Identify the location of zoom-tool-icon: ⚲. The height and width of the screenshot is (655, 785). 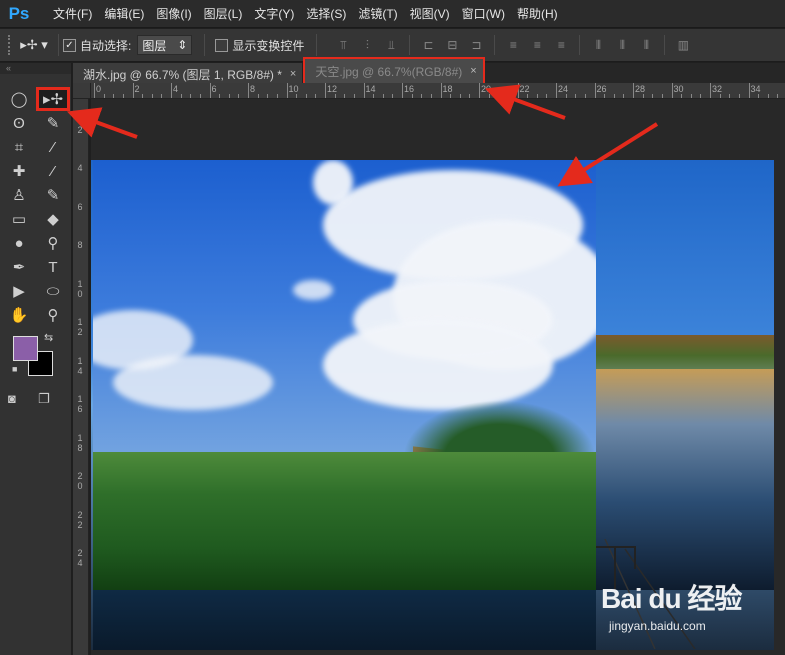
(53, 315).